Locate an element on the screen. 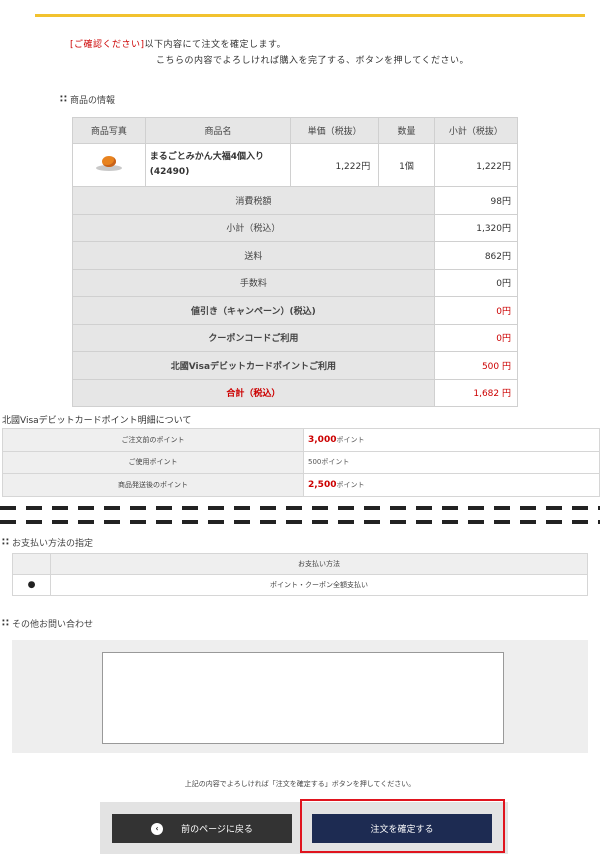 Image resolution: width=600 pixels, height=867 pixels. summary-value: 862円 is located at coordinates (476, 255).